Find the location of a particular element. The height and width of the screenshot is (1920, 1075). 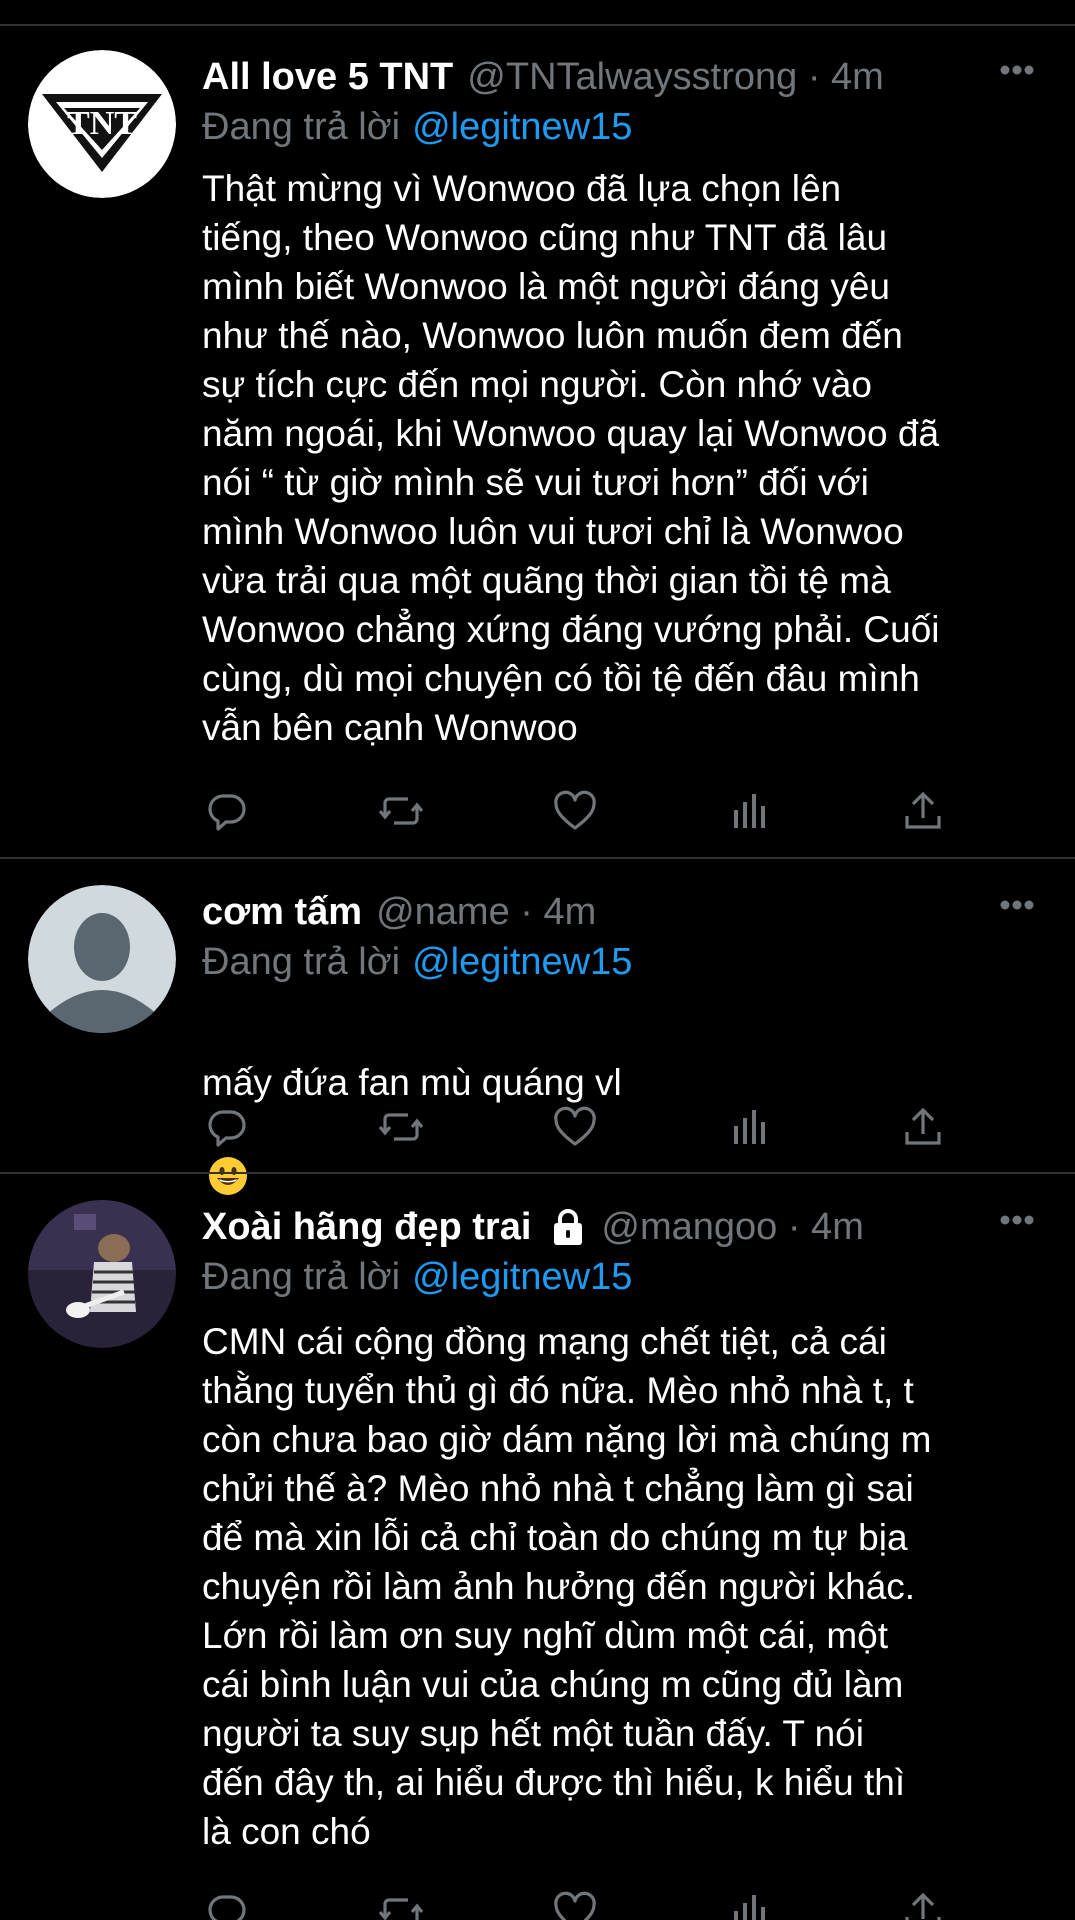

tnt-logo-avatar: TNT is located at coordinates (102, 124).